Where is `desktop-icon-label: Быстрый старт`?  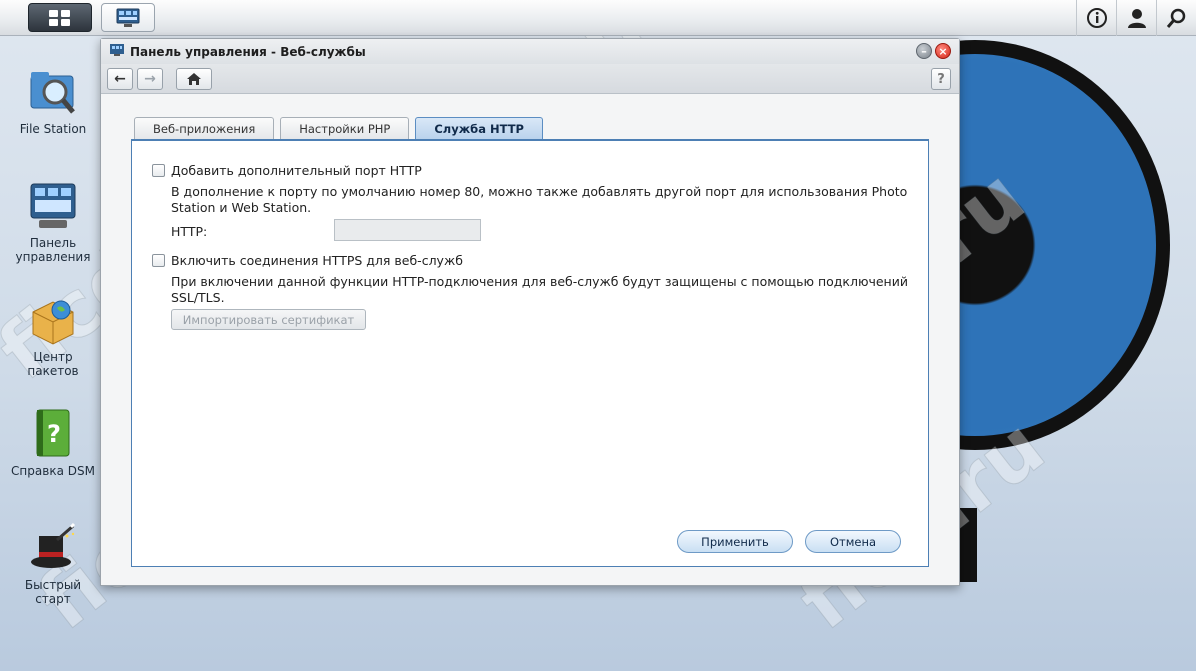
desktop-icon-label: Быстрый старт is located at coordinates (53, 592).